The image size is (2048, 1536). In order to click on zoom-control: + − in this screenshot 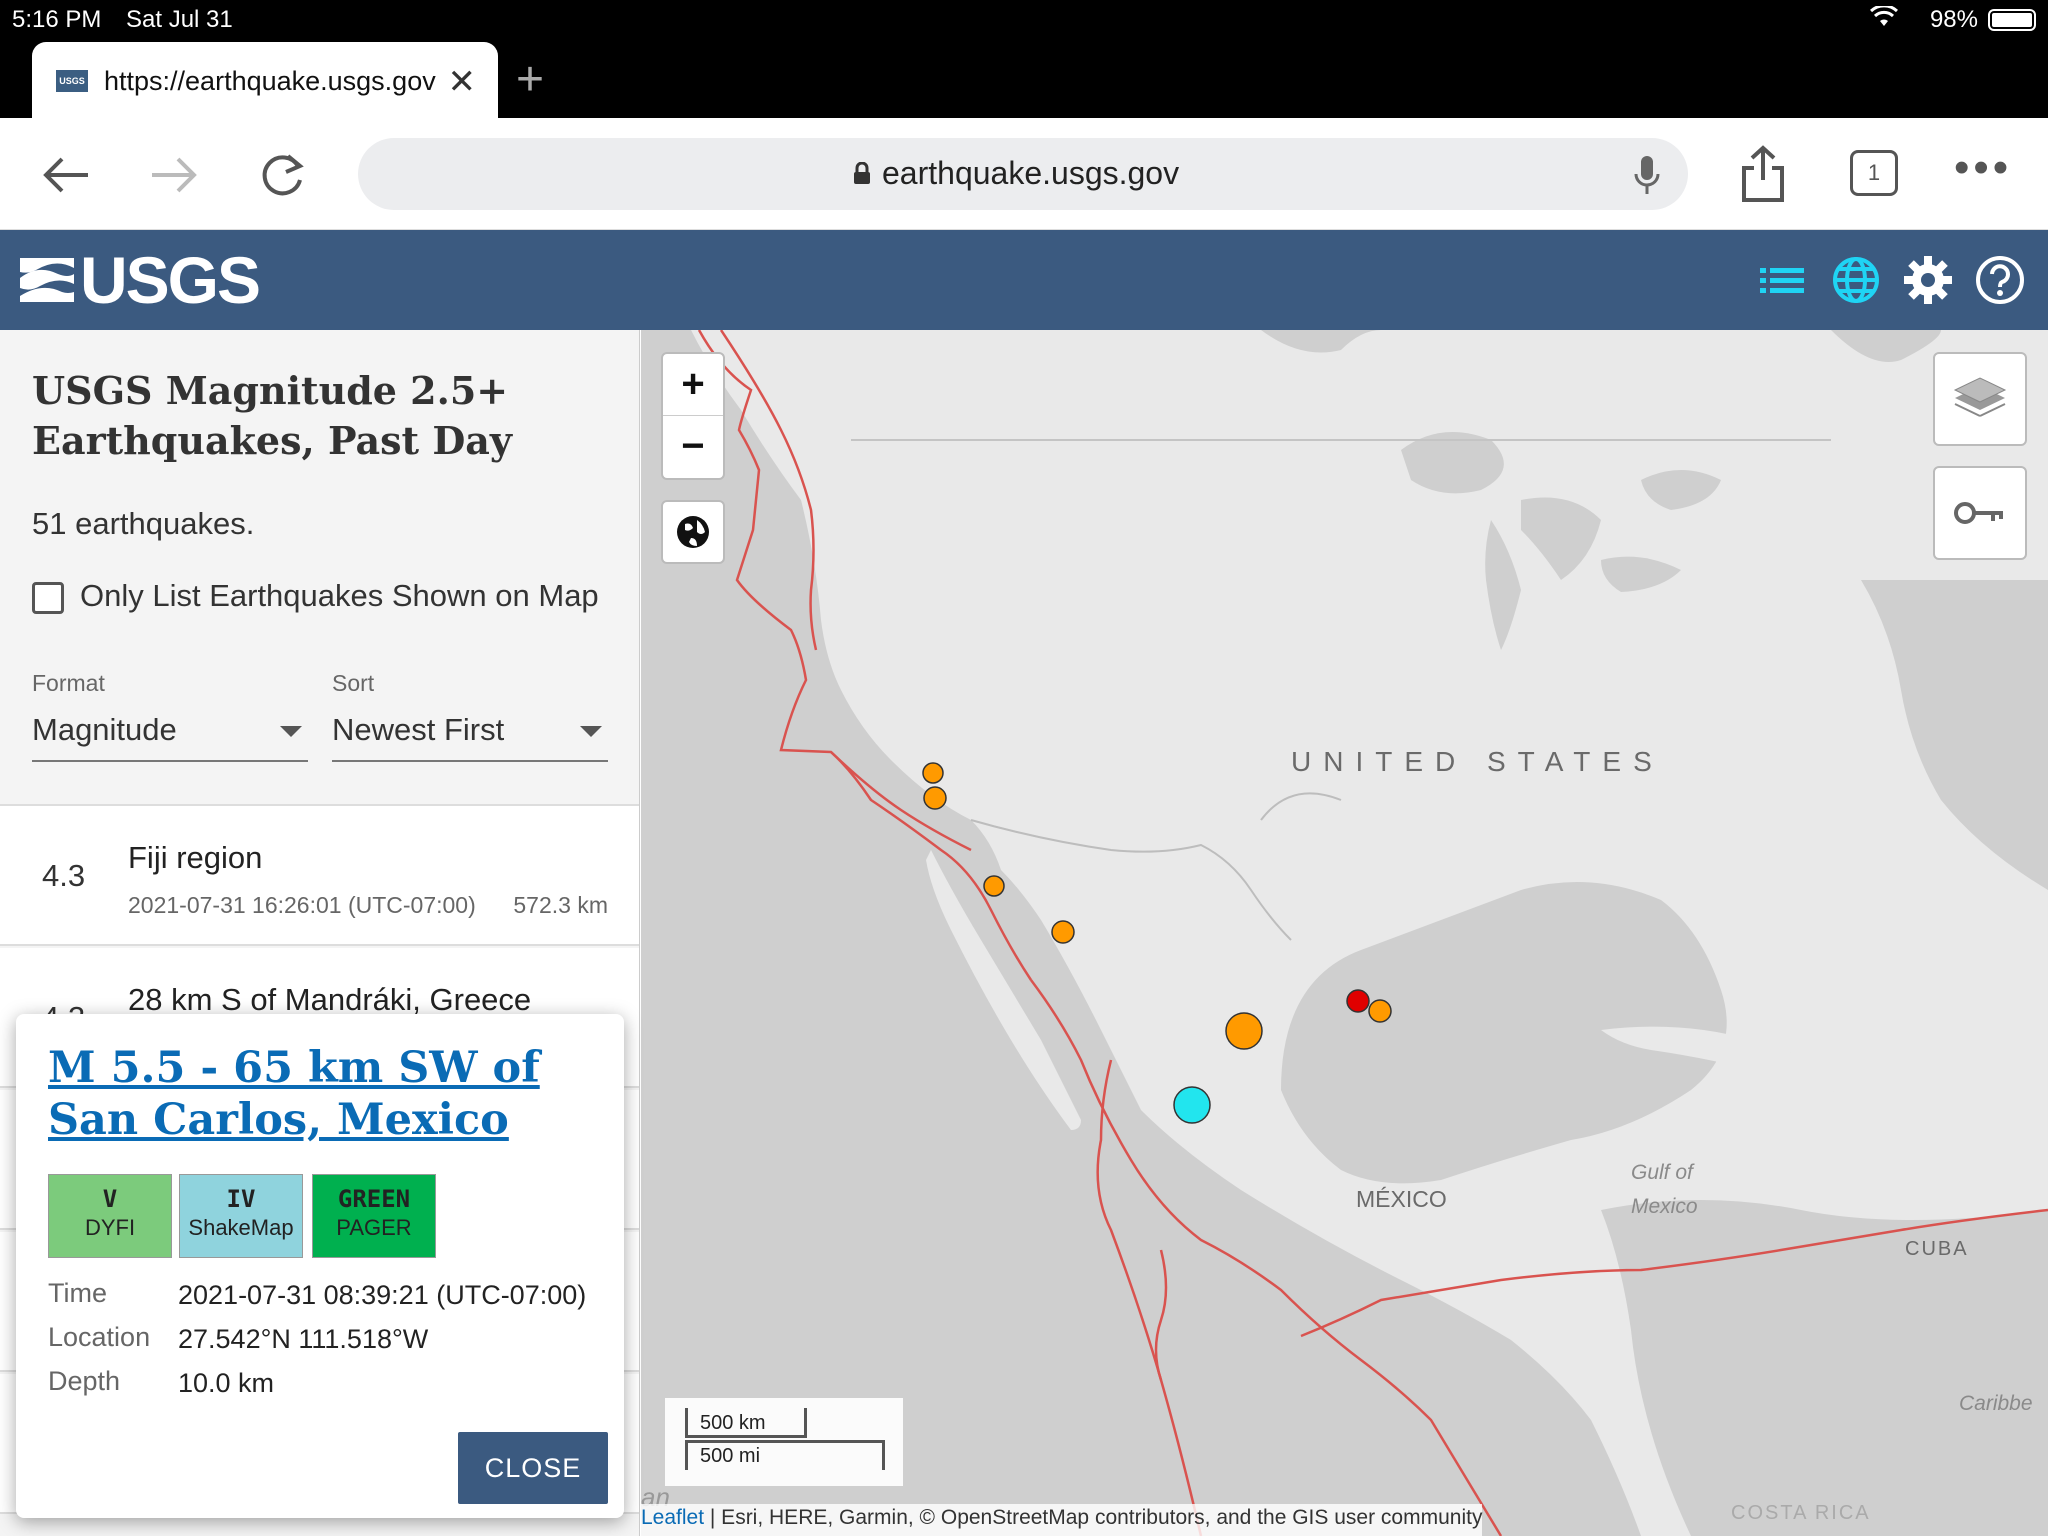, I will do `click(693, 416)`.